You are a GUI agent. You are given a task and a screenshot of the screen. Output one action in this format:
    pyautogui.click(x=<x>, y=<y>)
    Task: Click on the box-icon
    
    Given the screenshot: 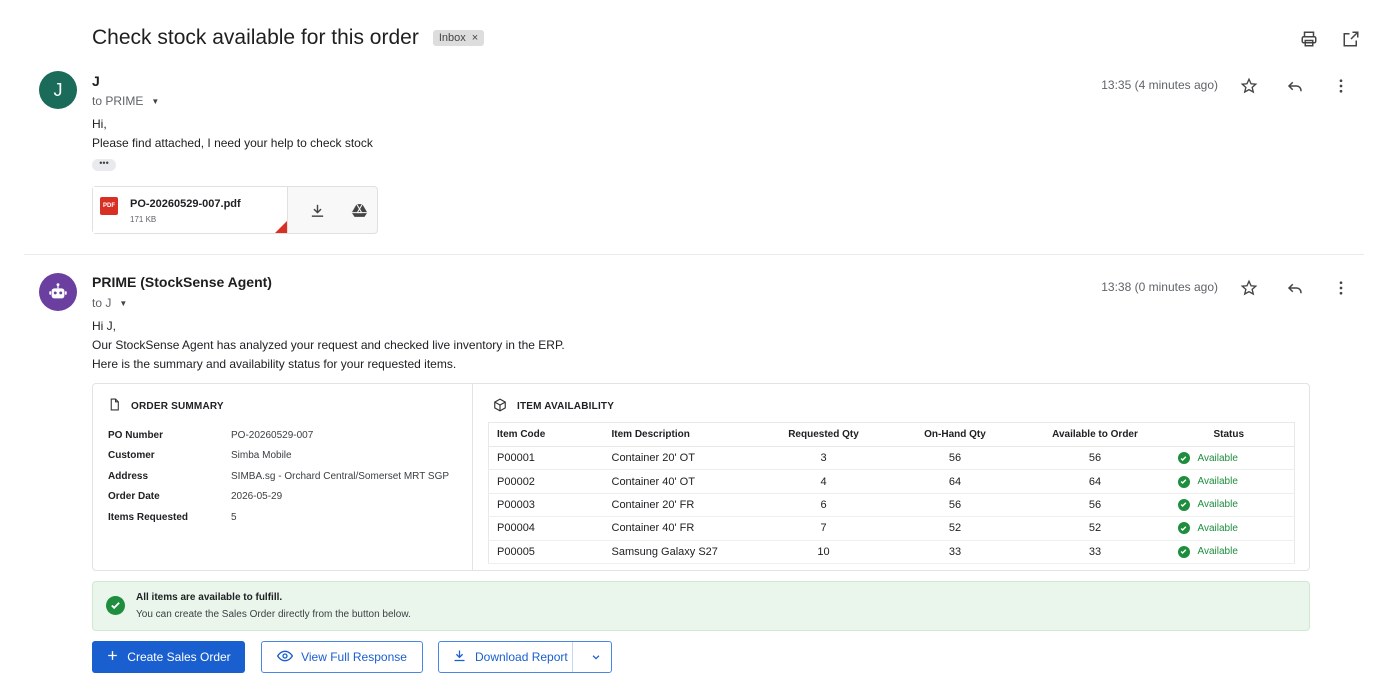 What is the action you would take?
    pyautogui.click(x=500, y=406)
    